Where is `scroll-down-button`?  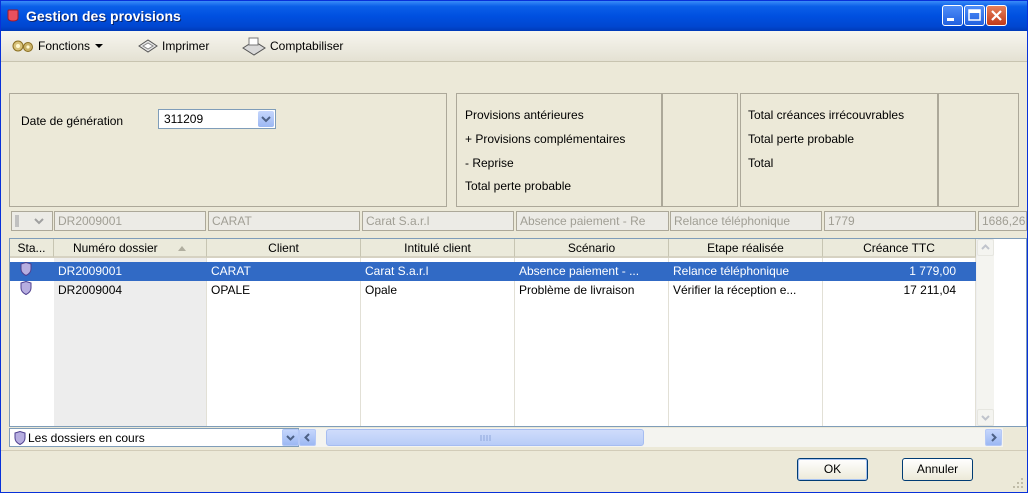
scroll-down-button is located at coordinates (985, 417).